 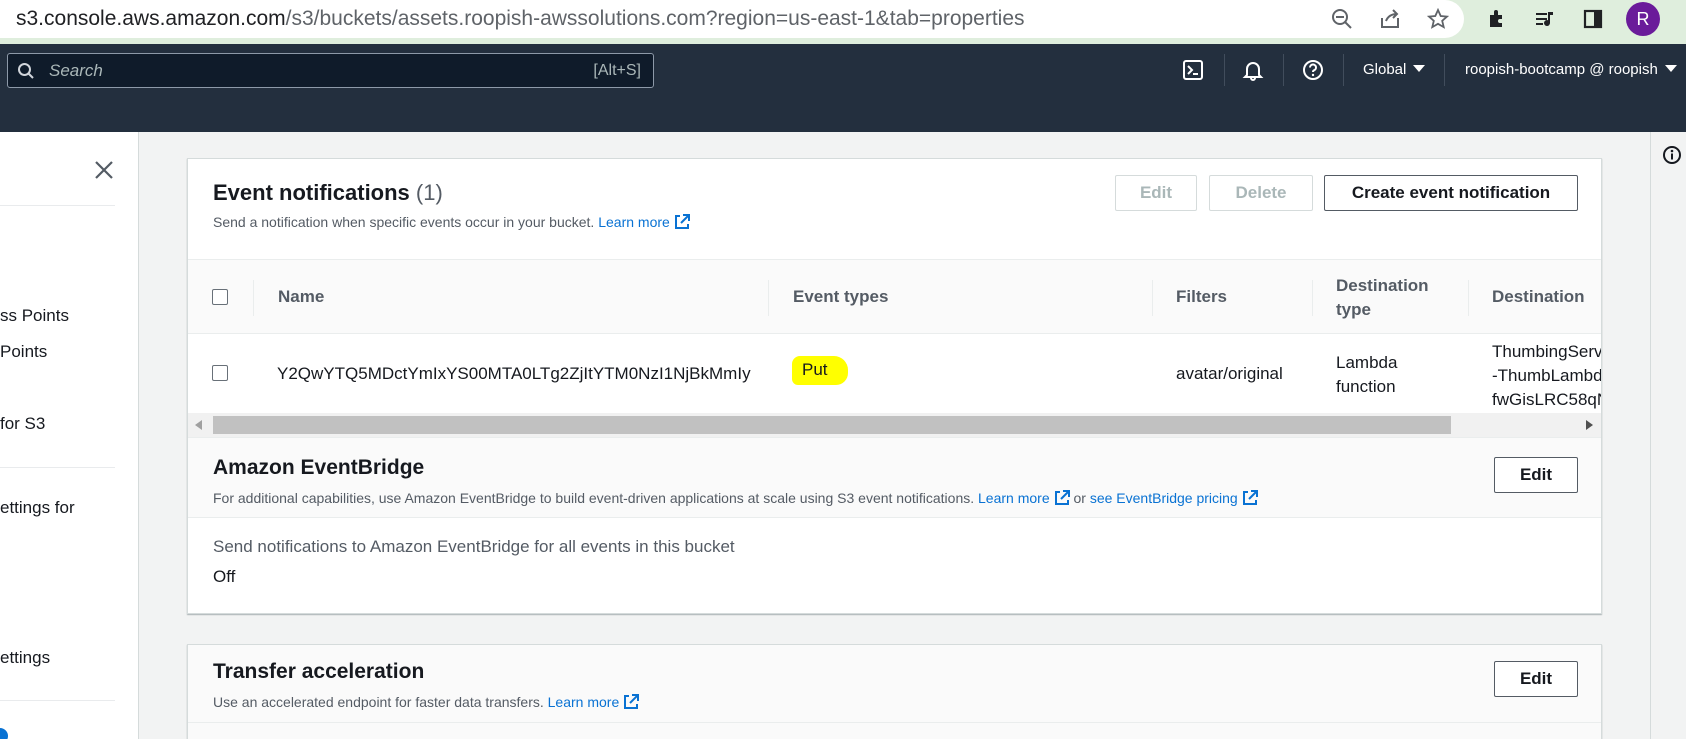 I want to click on horizontal-scrollbar, so click(x=894, y=425).